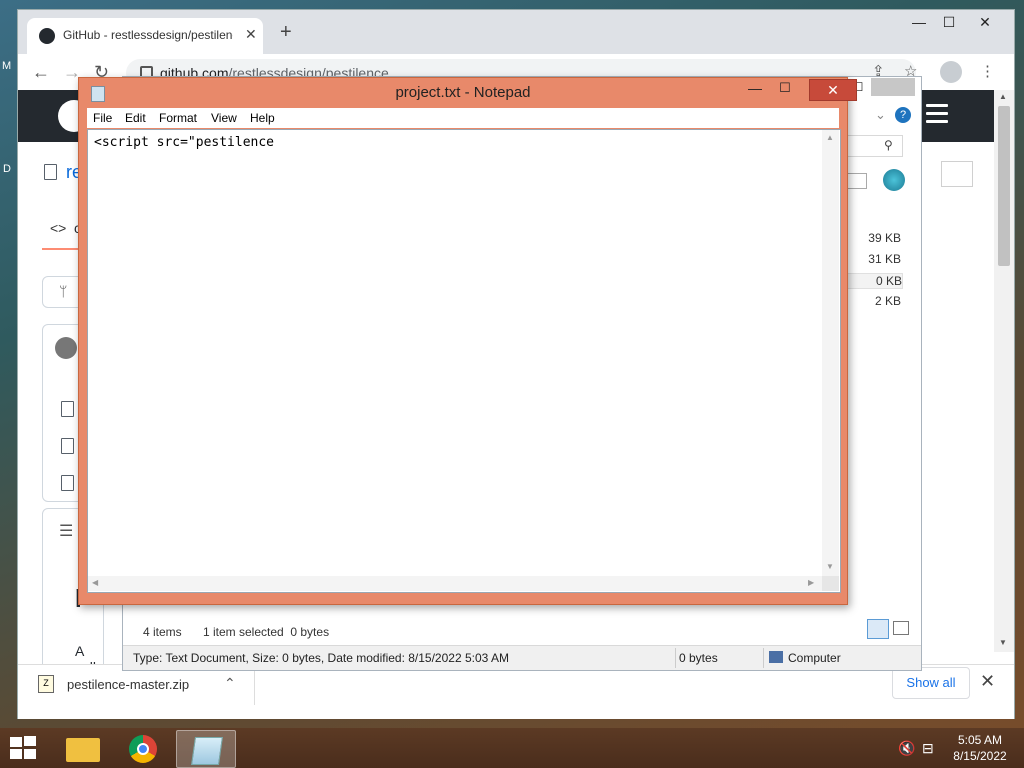  Describe the element at coordinates (148, 35) in the screenshot. I see `tab-title: GitHub - restlessdesign/pestilence` at that location.